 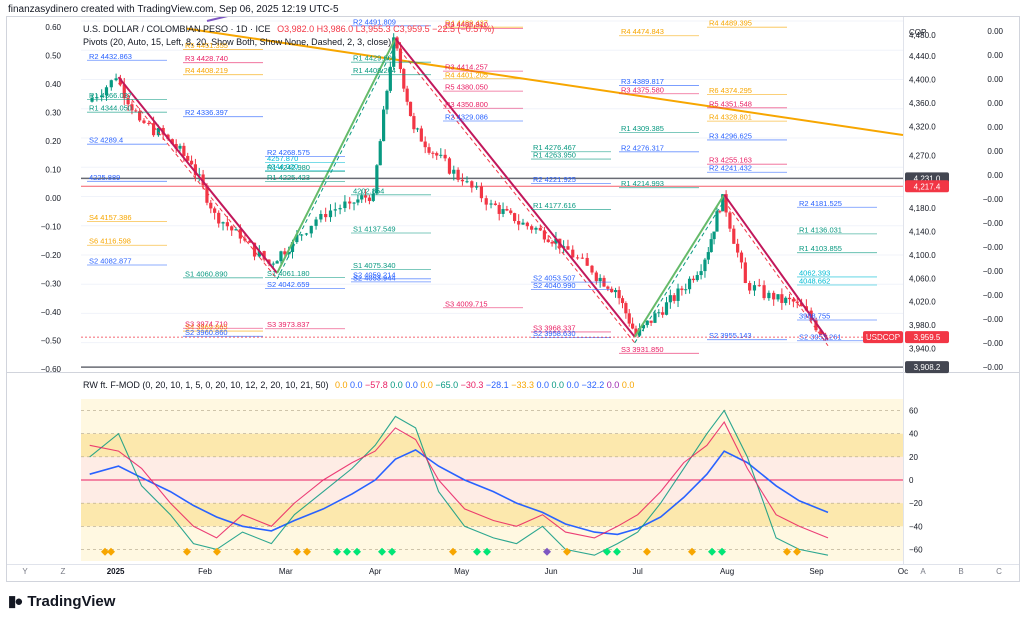 I want to click on bottom-button-y: Y, so click(x=25, y=571).